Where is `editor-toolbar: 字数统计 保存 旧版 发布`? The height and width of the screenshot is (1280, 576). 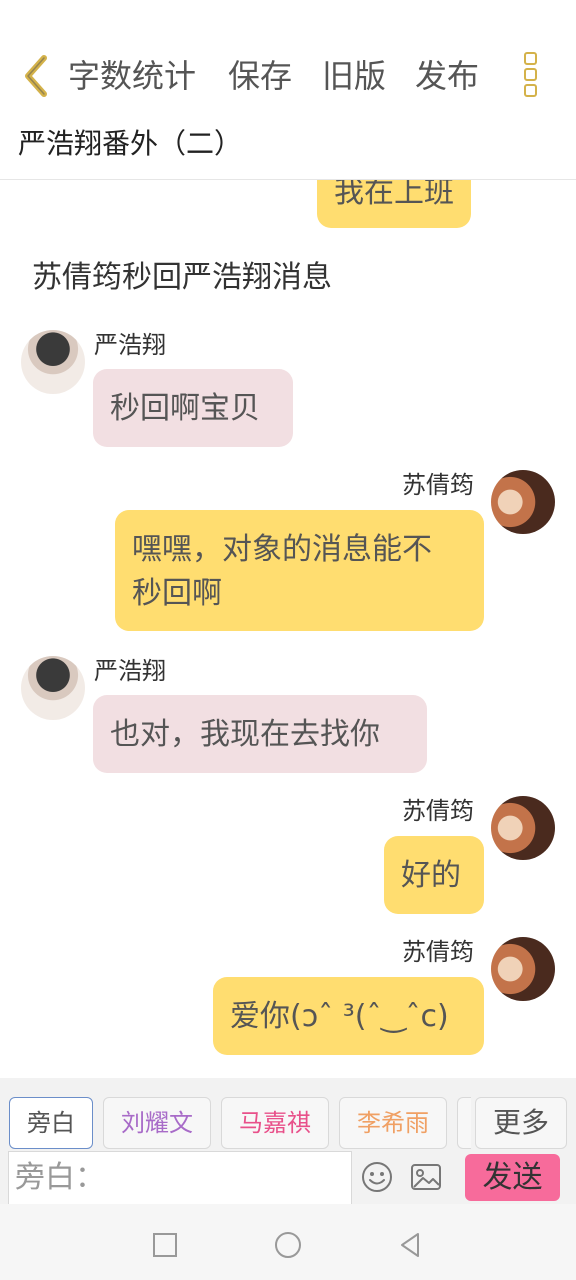 editor-toolbar: 字数统计 保存 旧版 发布 is located at coordinates (288, 60).